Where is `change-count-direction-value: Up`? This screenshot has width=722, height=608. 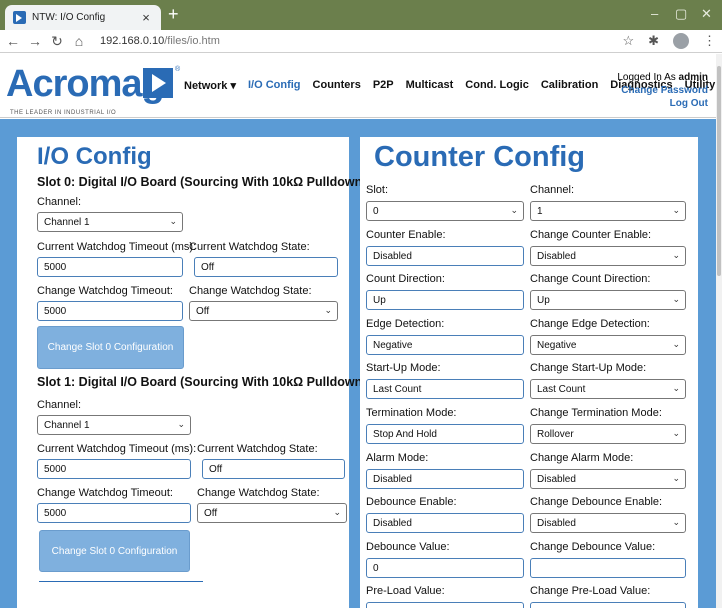 change-count-direction-value: Up is located at coordinates (543, 301).